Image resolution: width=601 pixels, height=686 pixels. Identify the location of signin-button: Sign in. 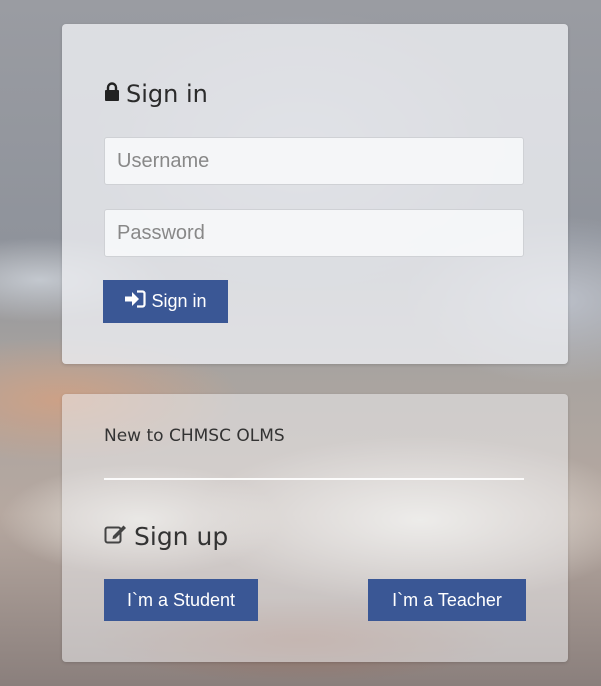
(165, 301).